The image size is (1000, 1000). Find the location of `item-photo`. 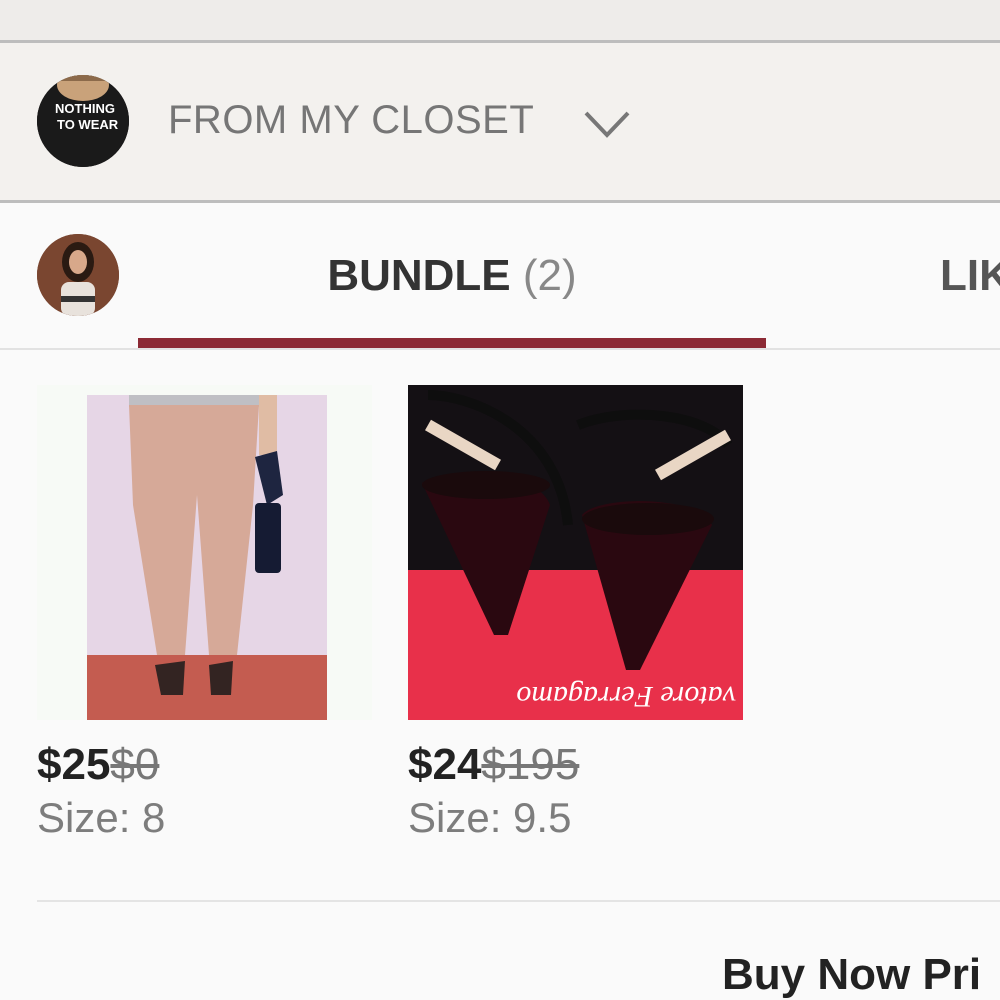

item-photo is located at coordinates (204, 552).